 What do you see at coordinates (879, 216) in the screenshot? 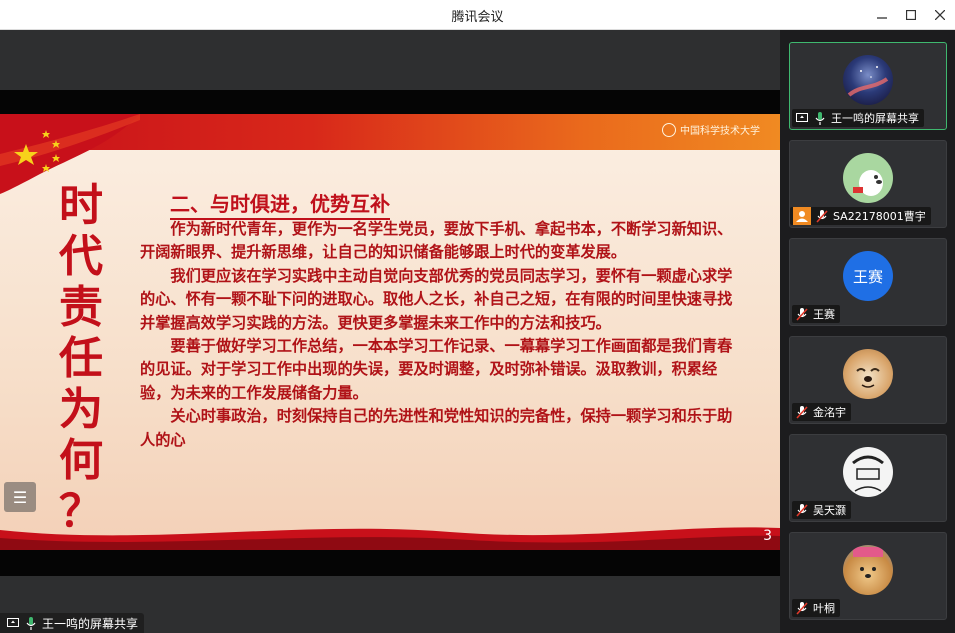
I see `participant-name: SA22178001曹宇` at bounding box center [879, 216].